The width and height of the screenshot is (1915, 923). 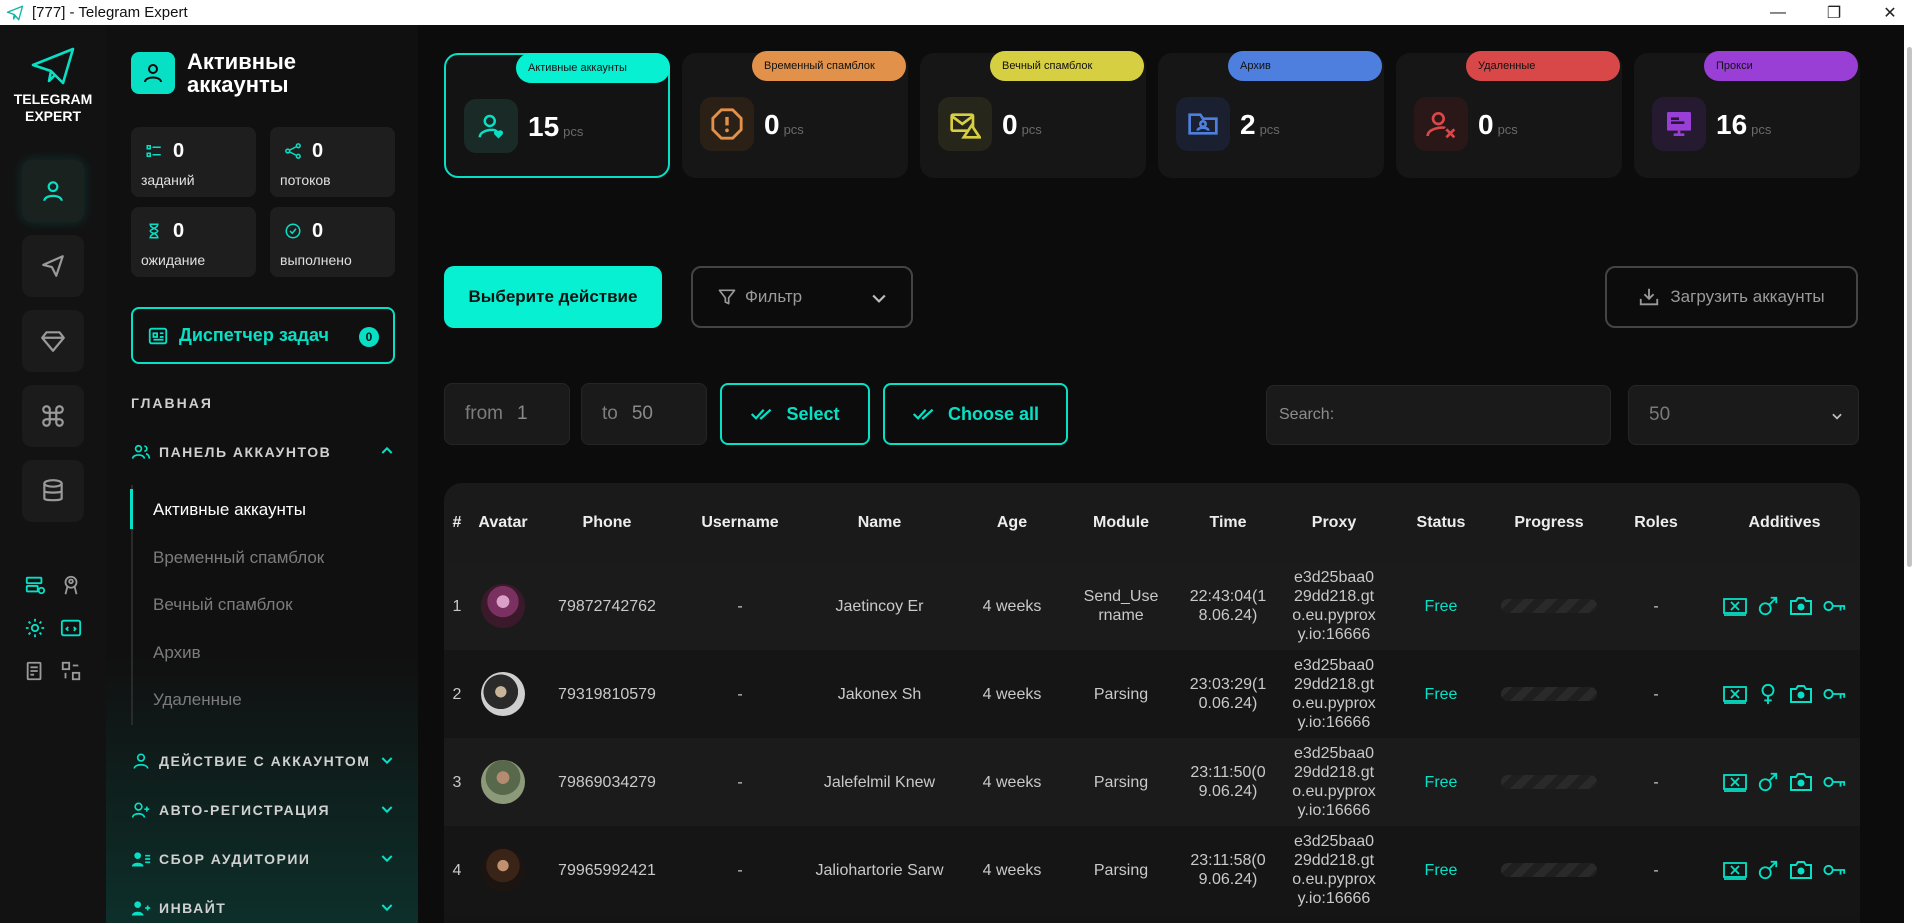 I want to click on subnav-item-perm-spamblock: Вечный спамблок, so click(x=223, y=605).